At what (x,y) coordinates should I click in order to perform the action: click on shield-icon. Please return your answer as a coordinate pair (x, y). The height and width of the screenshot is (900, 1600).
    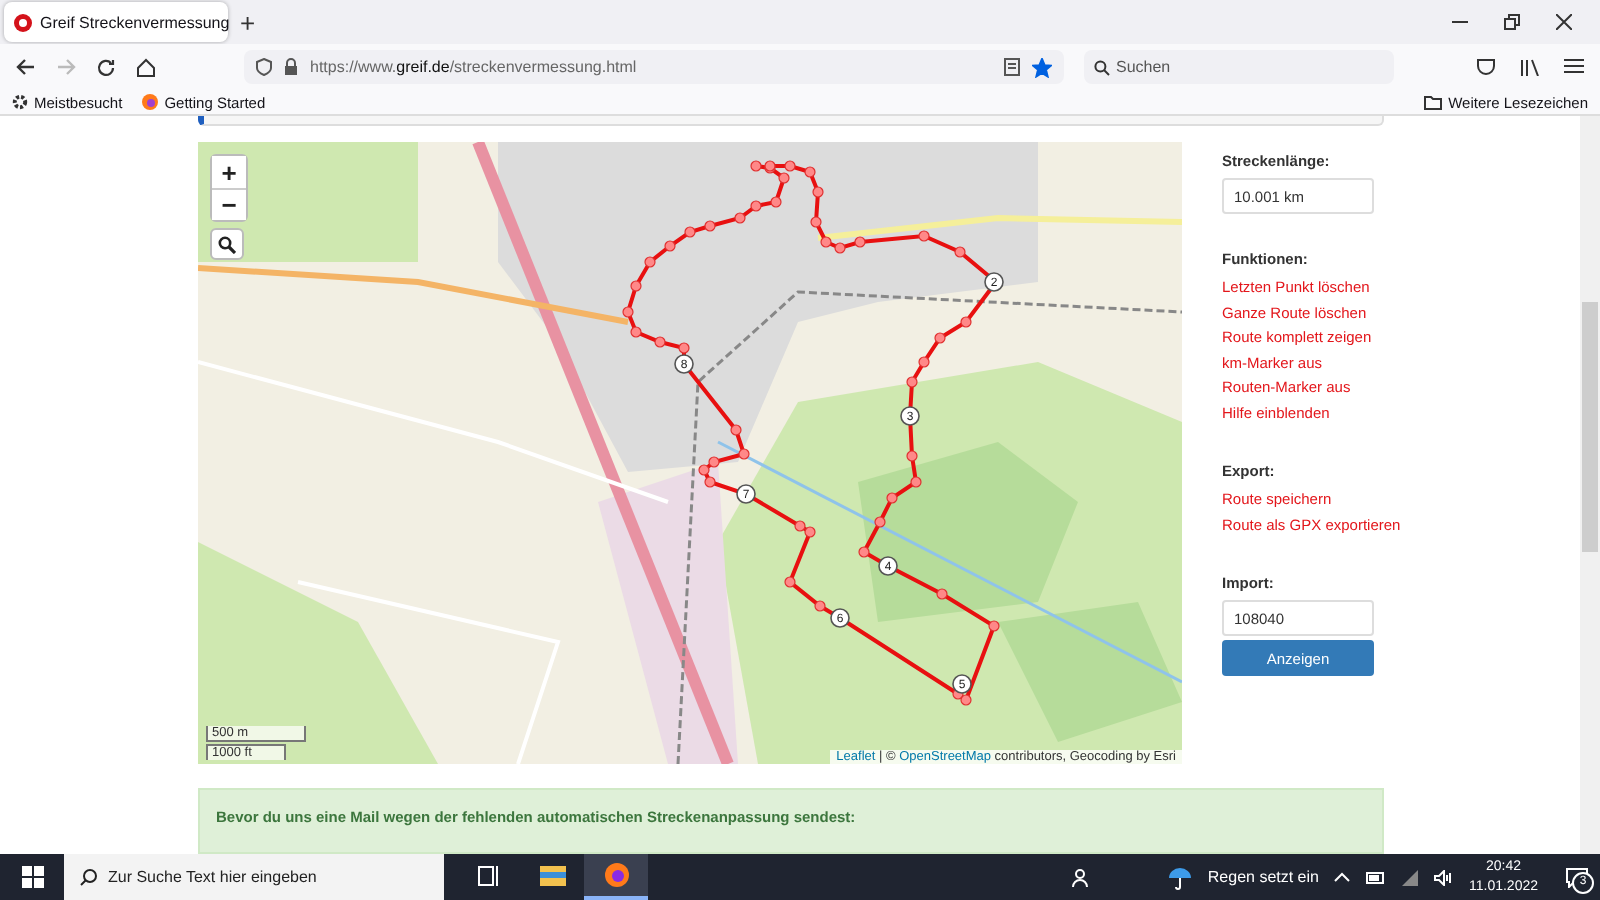
    Looking at the image, I should click on (264, 67).